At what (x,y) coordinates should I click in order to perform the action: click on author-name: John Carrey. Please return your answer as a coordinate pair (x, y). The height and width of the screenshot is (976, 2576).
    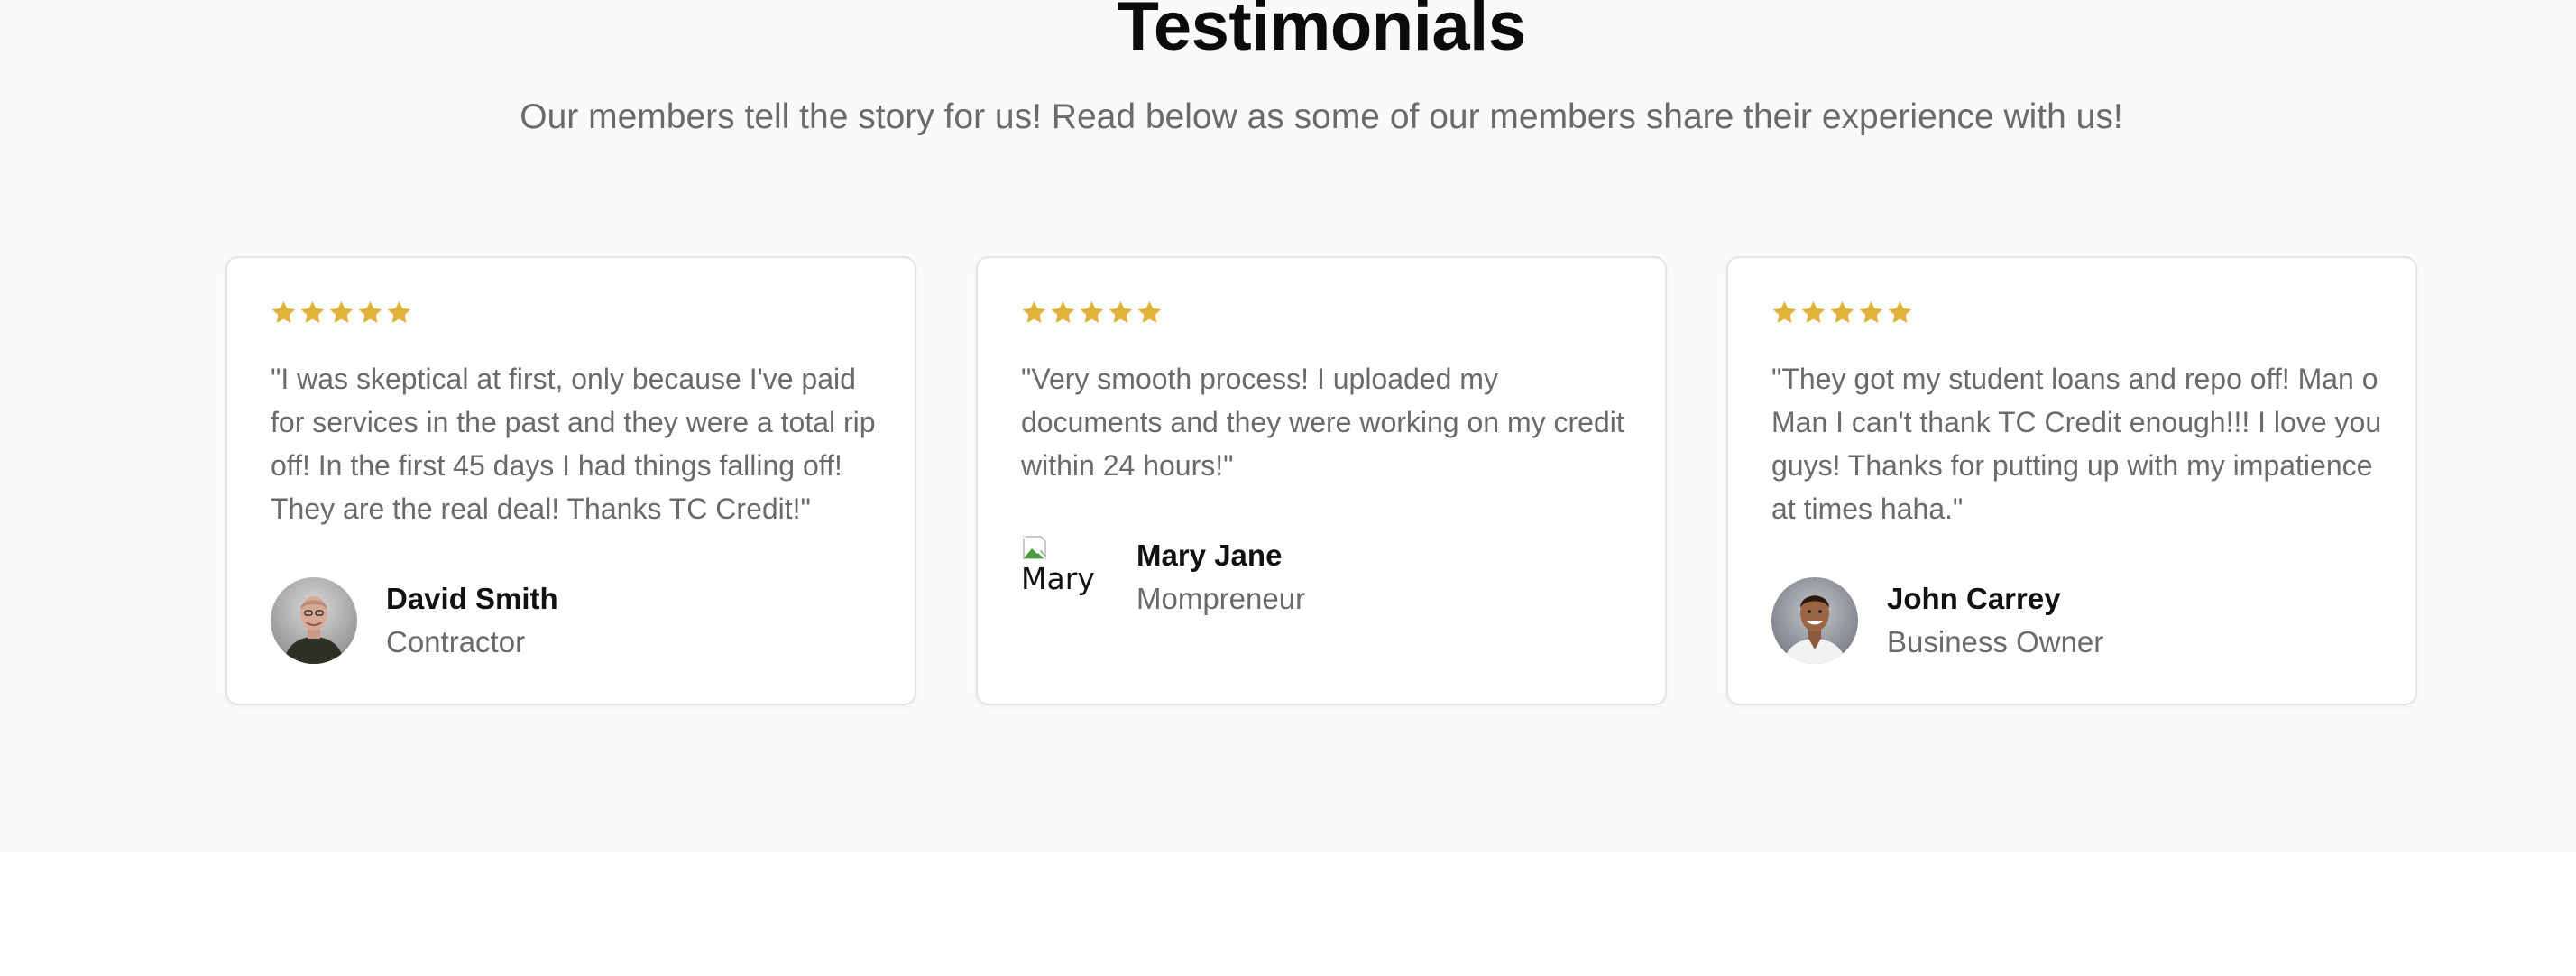
    Looking at the image, I should click on (1974, 598).